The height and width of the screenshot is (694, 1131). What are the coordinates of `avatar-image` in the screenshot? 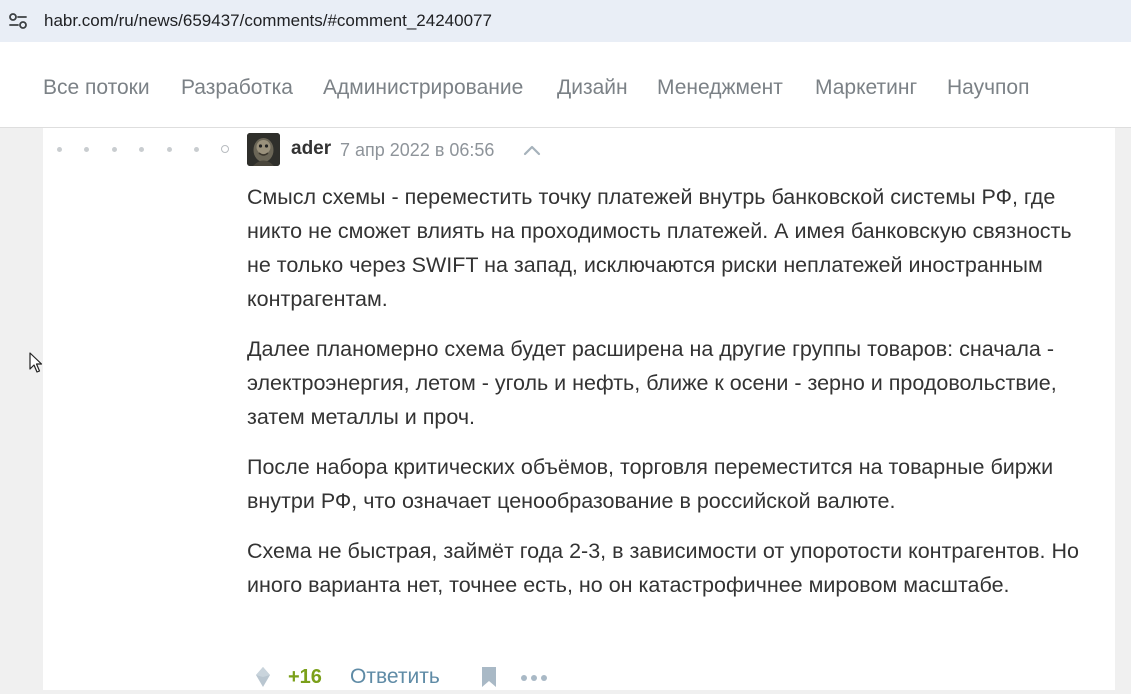 It's located at (263, 149).